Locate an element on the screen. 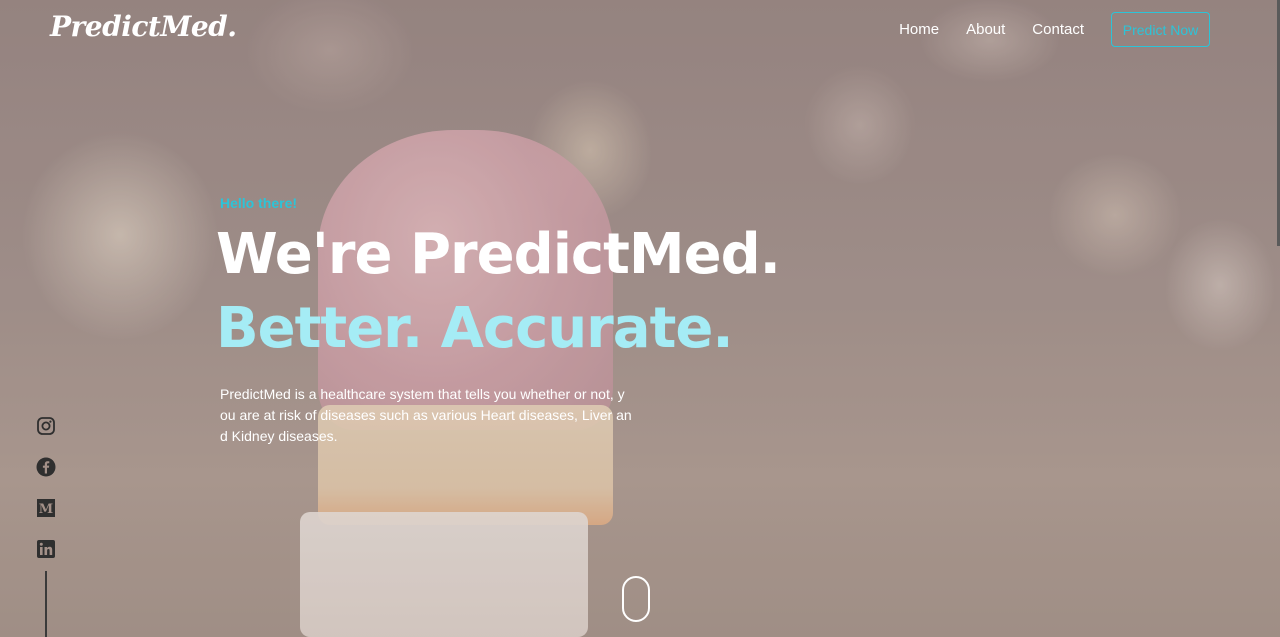  svg-text: M is located at coordinates (46, 509).